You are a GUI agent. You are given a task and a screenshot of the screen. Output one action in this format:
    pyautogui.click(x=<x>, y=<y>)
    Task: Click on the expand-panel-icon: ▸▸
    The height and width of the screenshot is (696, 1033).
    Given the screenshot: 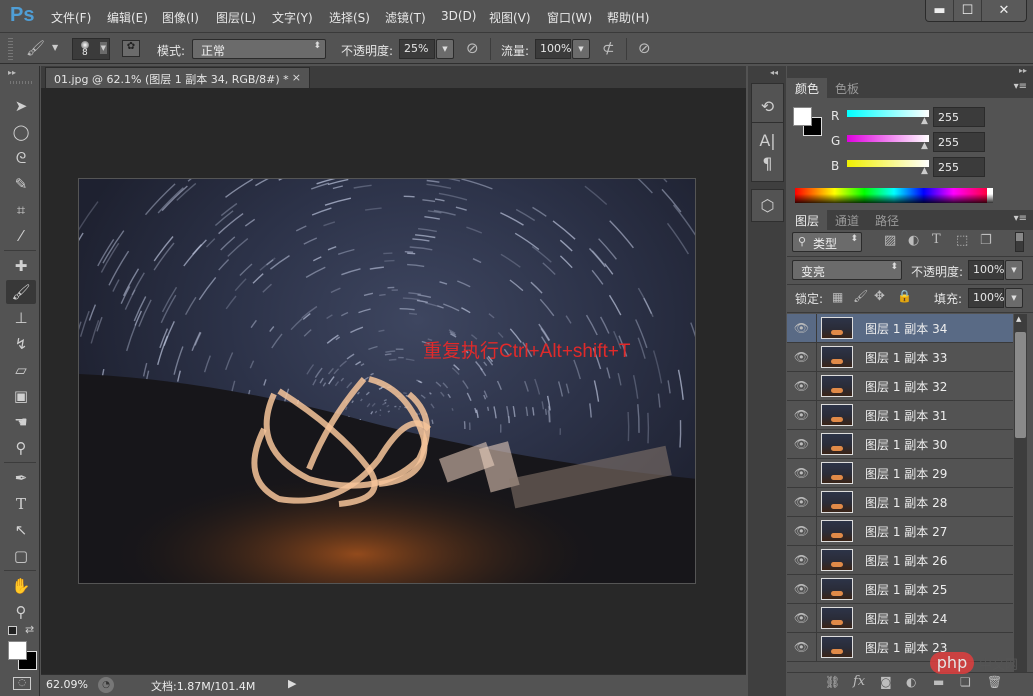 What is the action you would take?
    pyautogui.click(x=12, y=72)
    